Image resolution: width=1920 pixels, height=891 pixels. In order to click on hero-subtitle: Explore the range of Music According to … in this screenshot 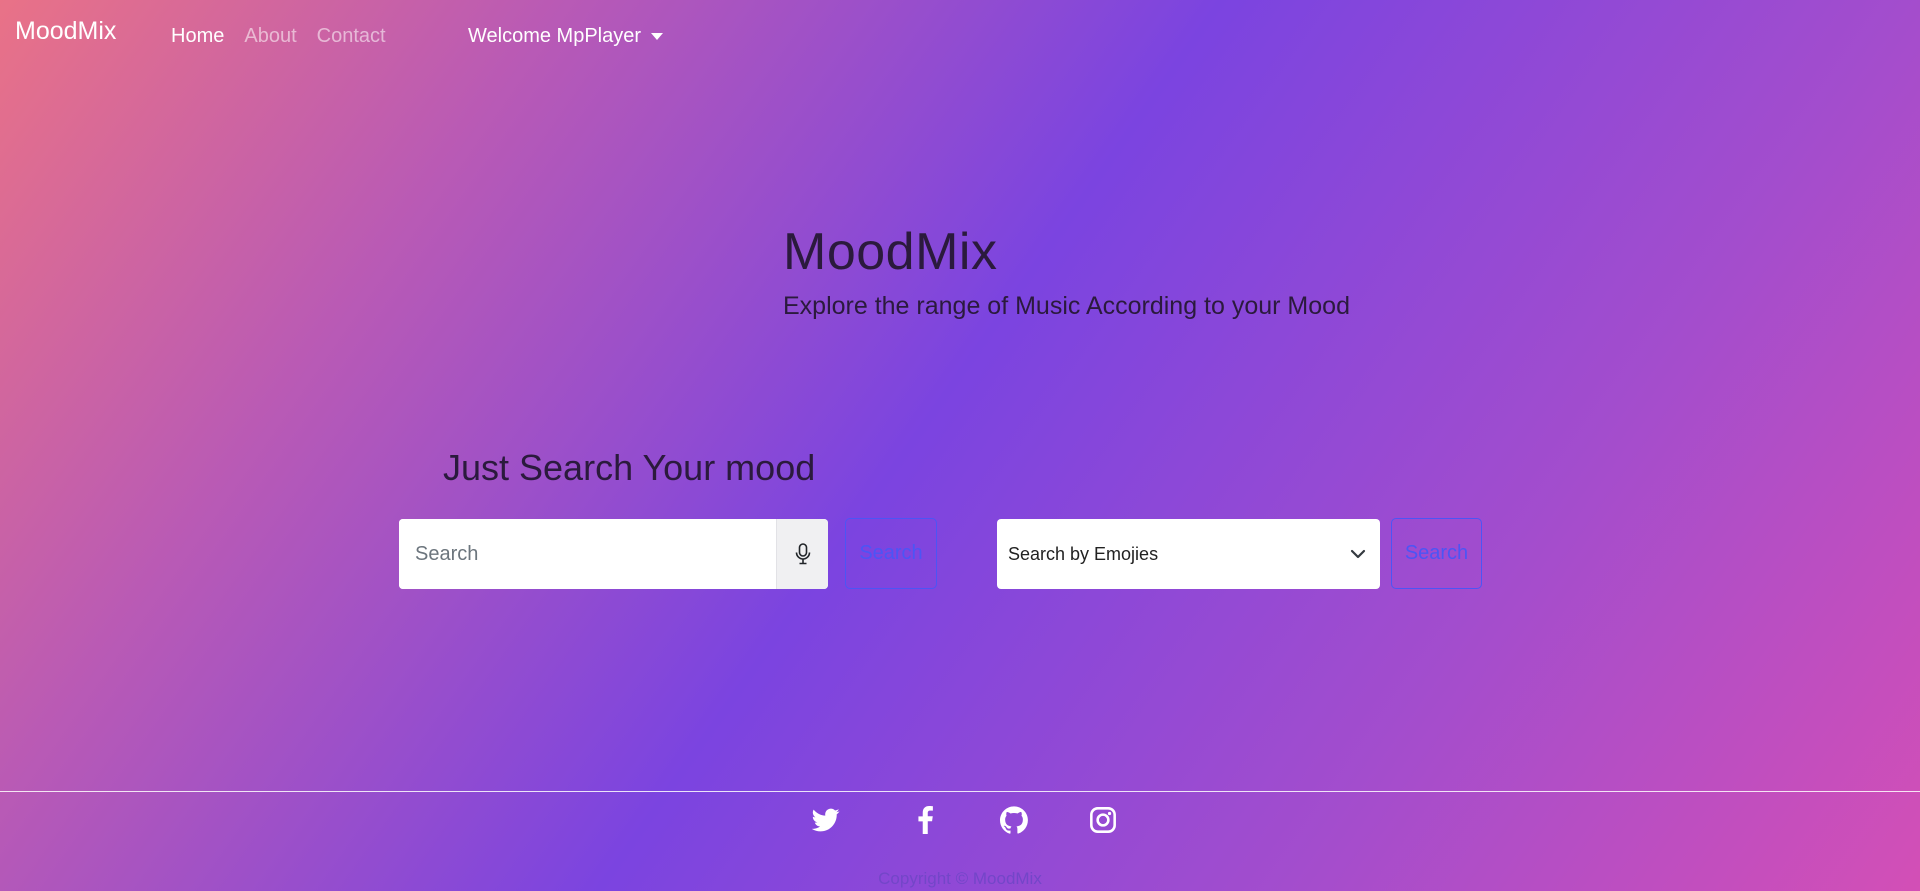, I will do `click(1066, 306)`.